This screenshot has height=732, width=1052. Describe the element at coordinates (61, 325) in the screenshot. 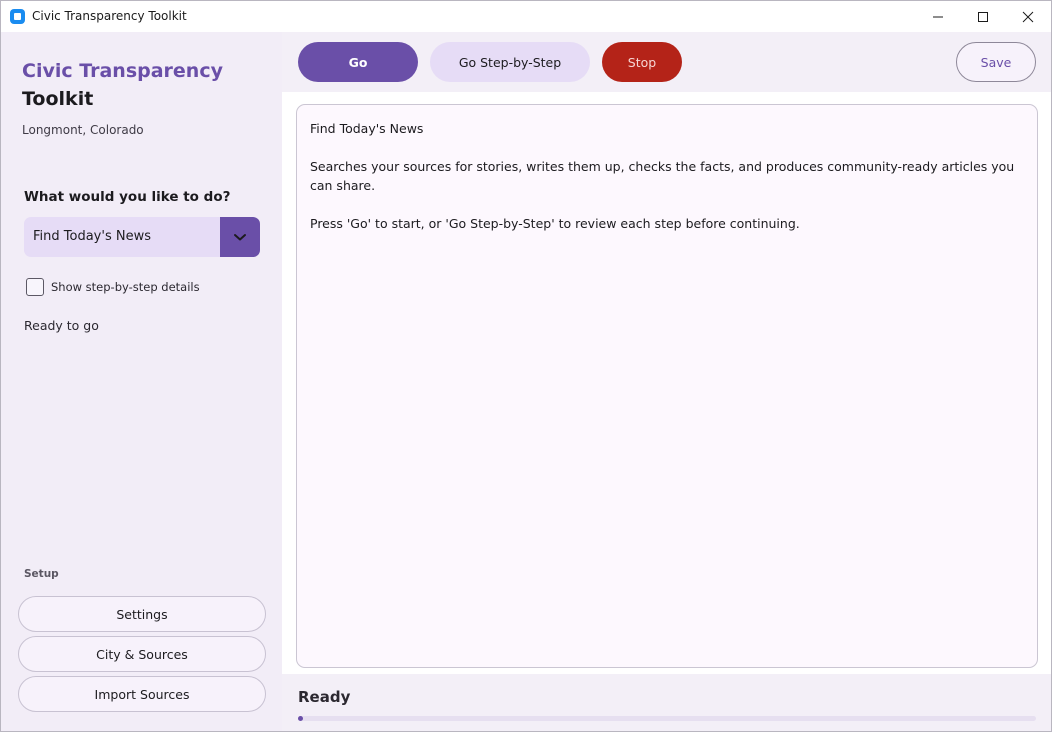

I see `sidebar-status: Ready to go` at that location.